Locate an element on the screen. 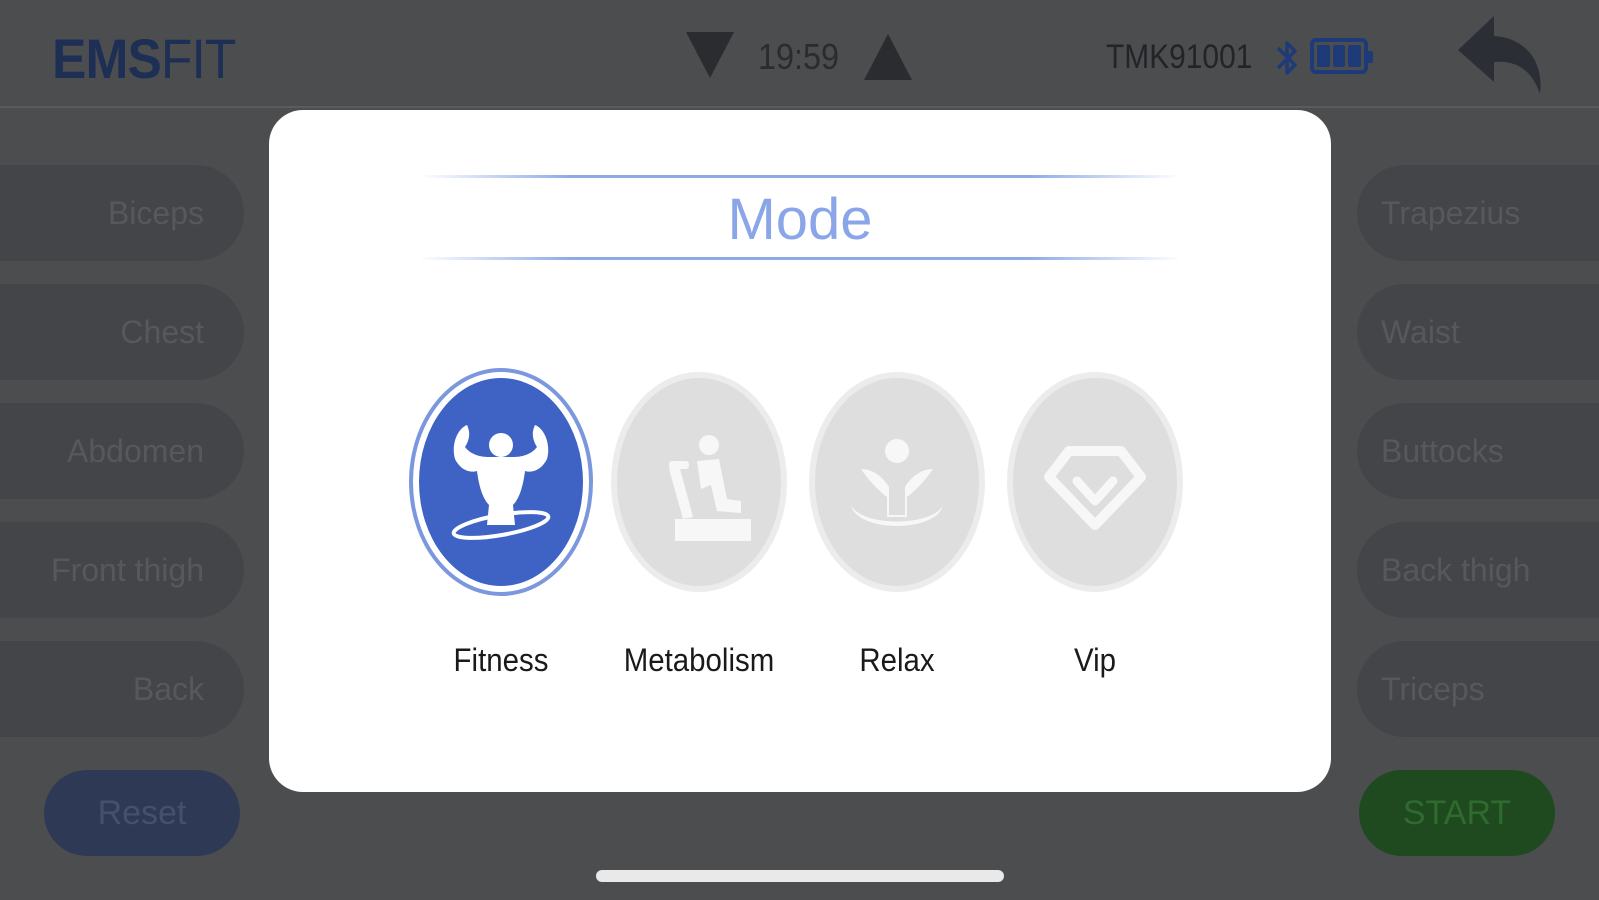 This screenshot has width=1599, height=900. mode-option-relax: Relax is located at coordinates (897, 525).